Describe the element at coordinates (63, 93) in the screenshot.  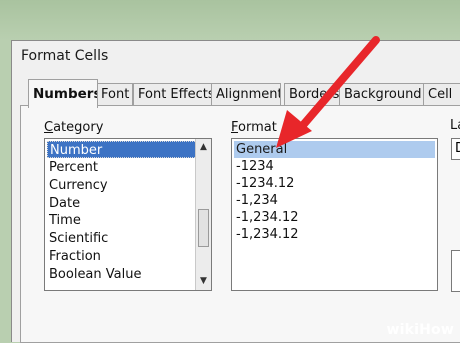
I see `tab-numbers: Numbers` at that location.